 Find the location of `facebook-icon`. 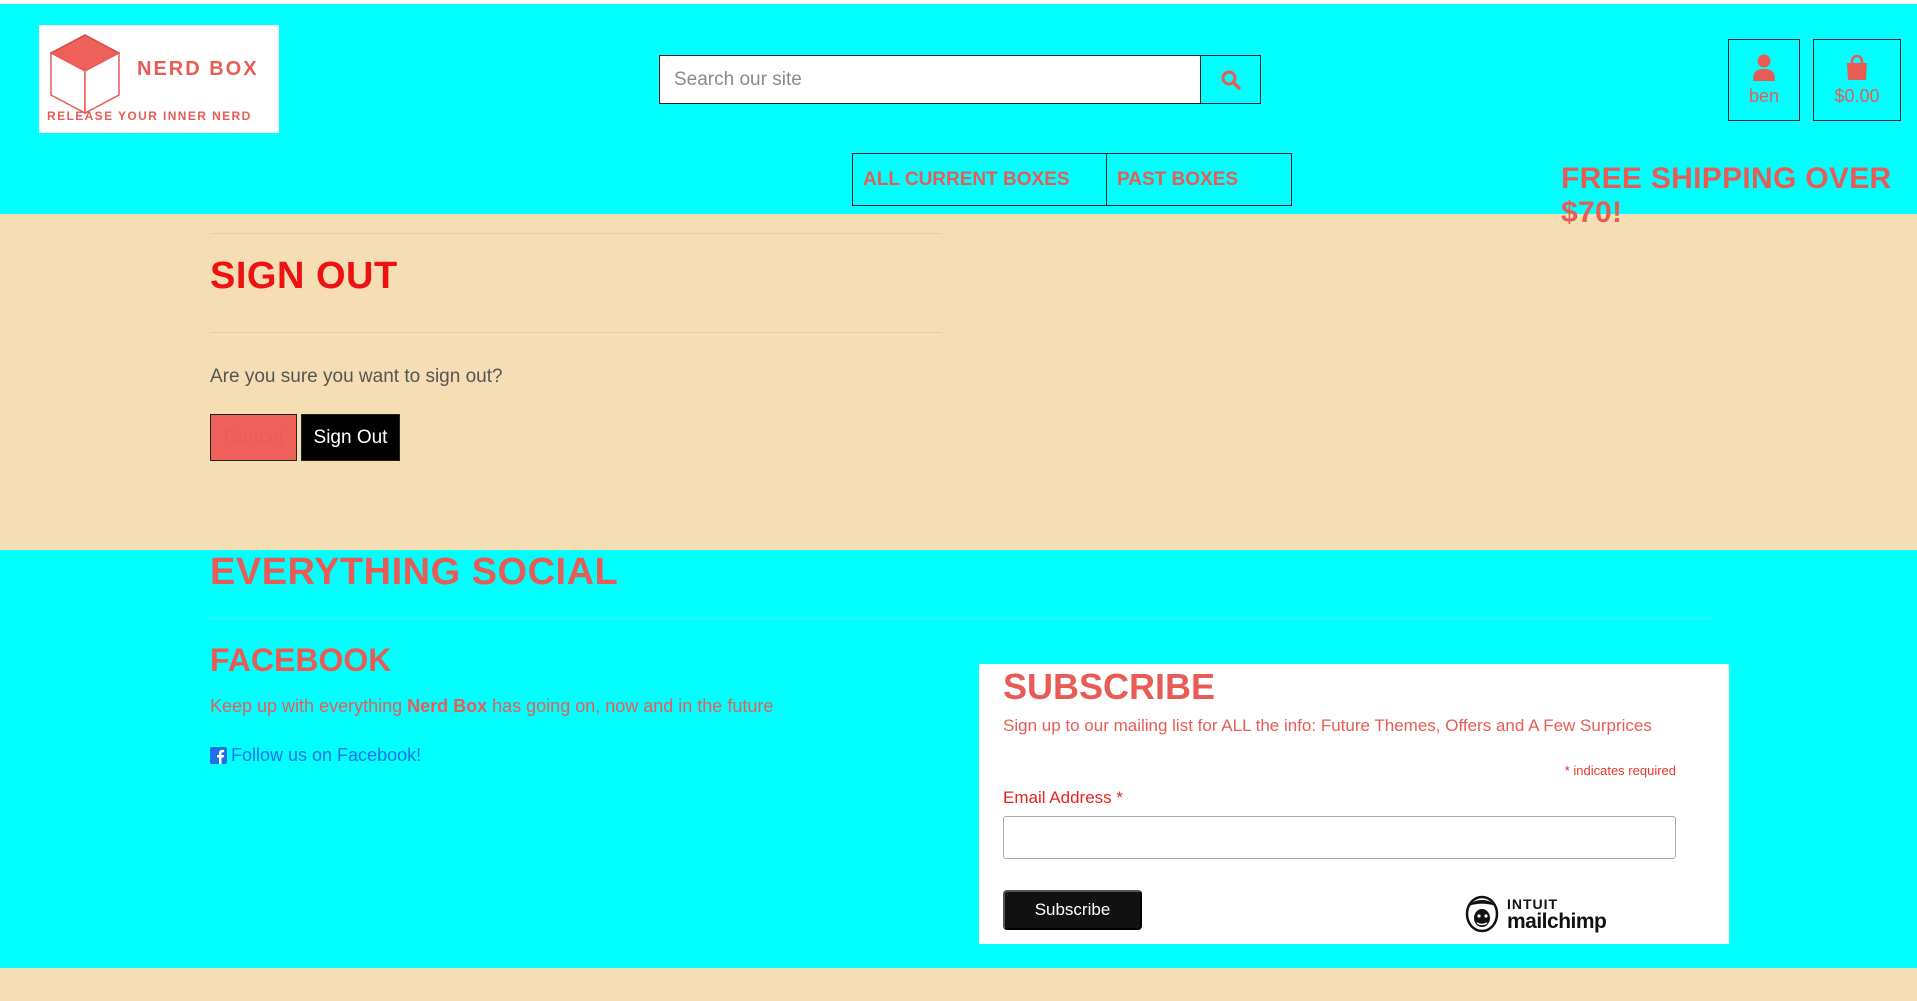

facebook-icon is located at coordinates (218, 755).